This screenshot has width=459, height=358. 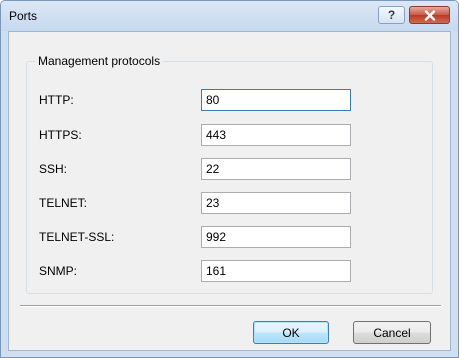 I want to click on title-bar: Ports ?, so click(x=229, y=16).